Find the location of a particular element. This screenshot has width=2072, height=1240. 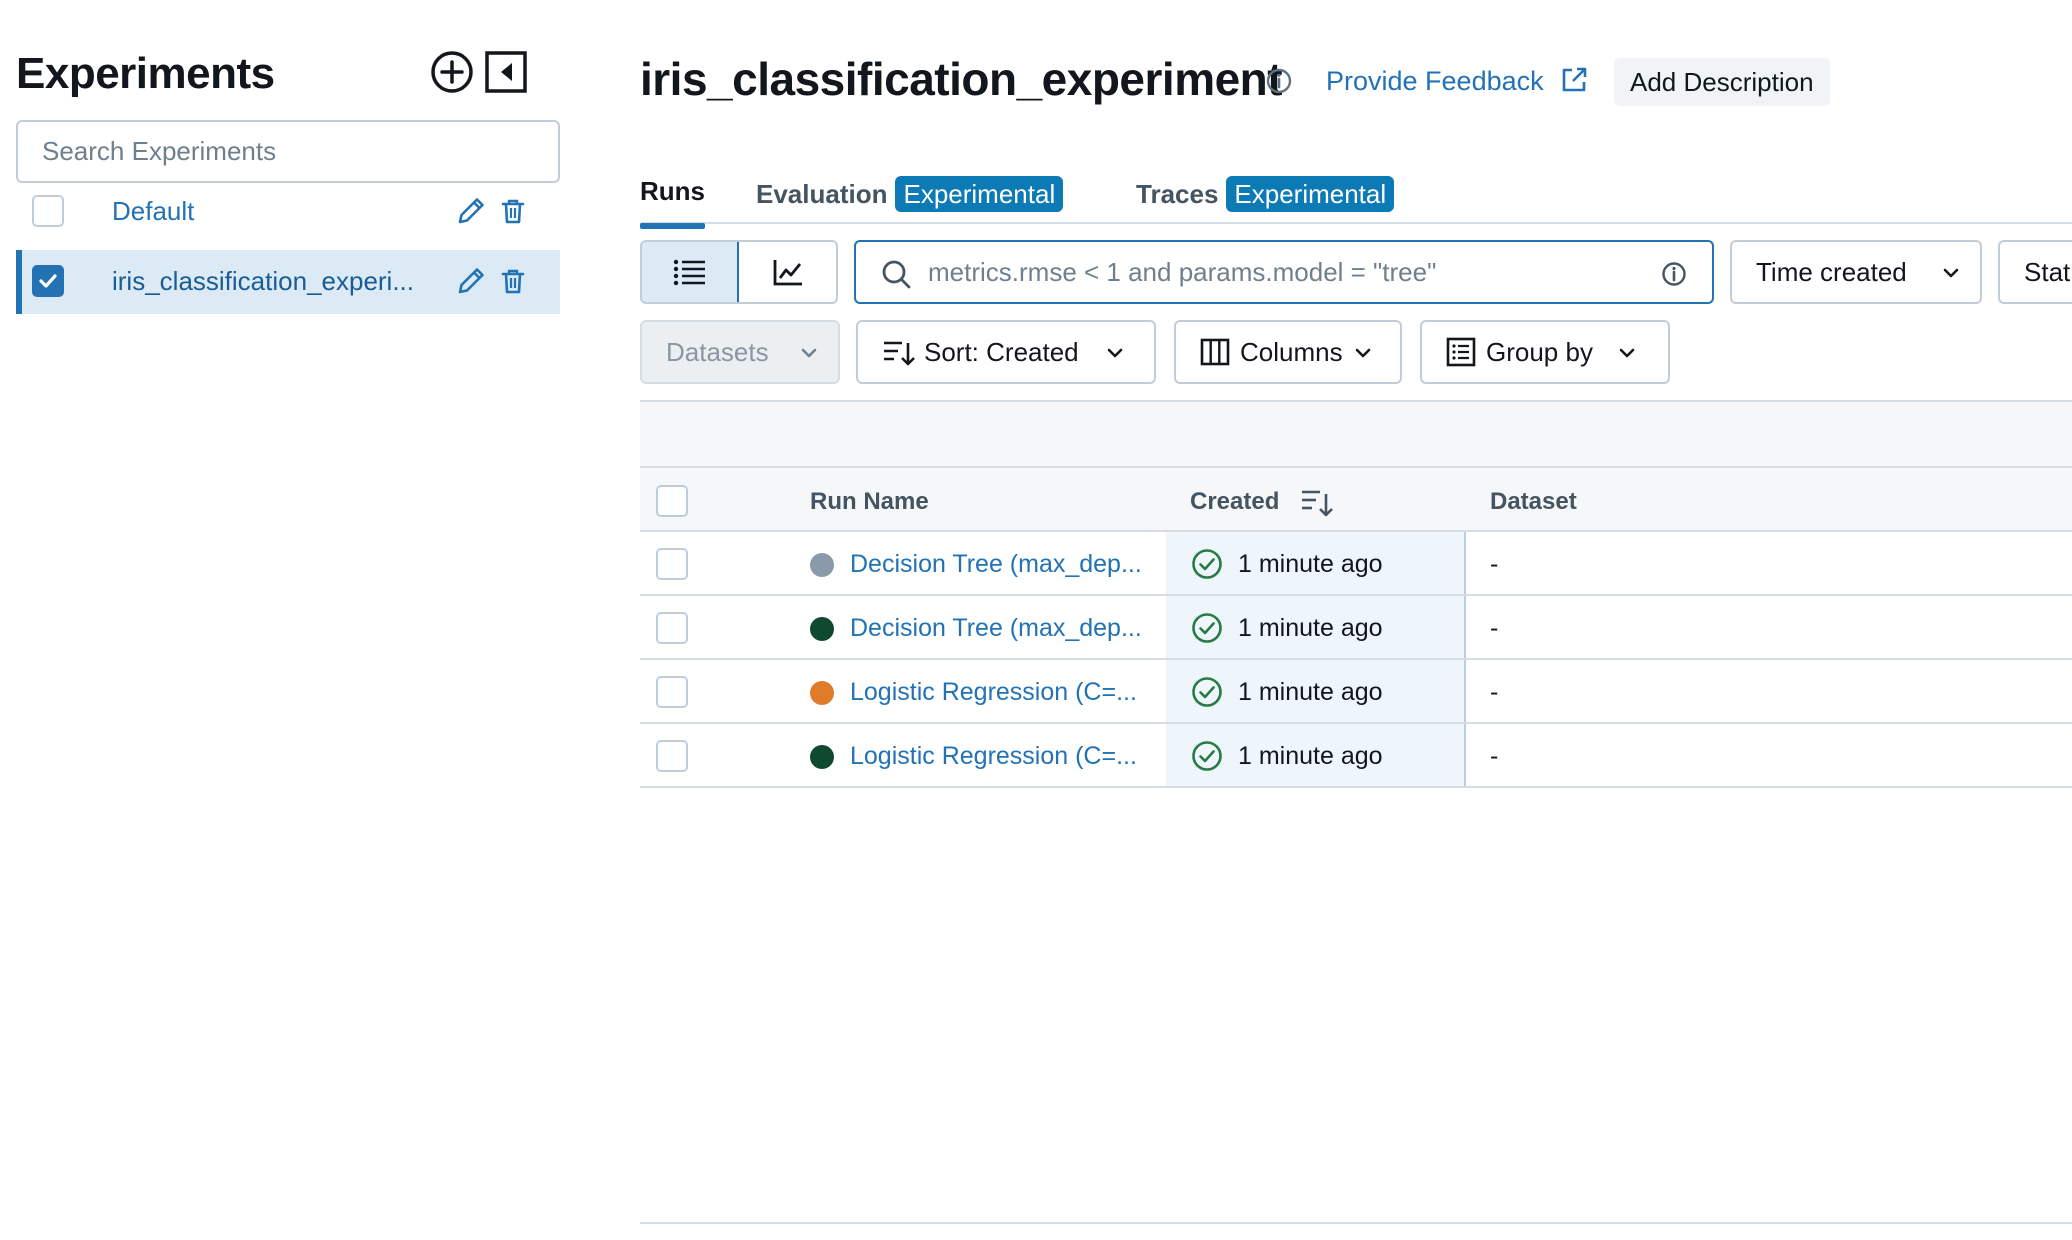

runs-search-box is located at coordinates (1284, 272).